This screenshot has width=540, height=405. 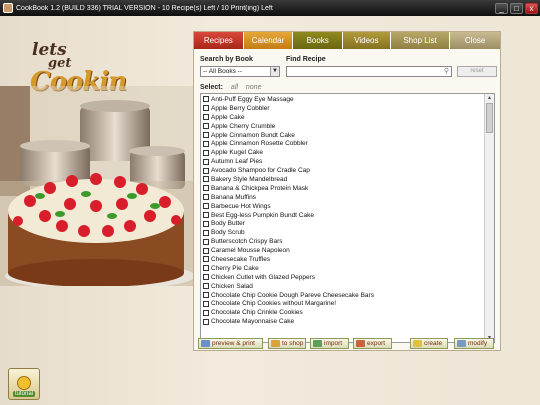 I want to click on recipe-row: Apple Cinnamon Bundt Cake, so click(x=343, y=135).